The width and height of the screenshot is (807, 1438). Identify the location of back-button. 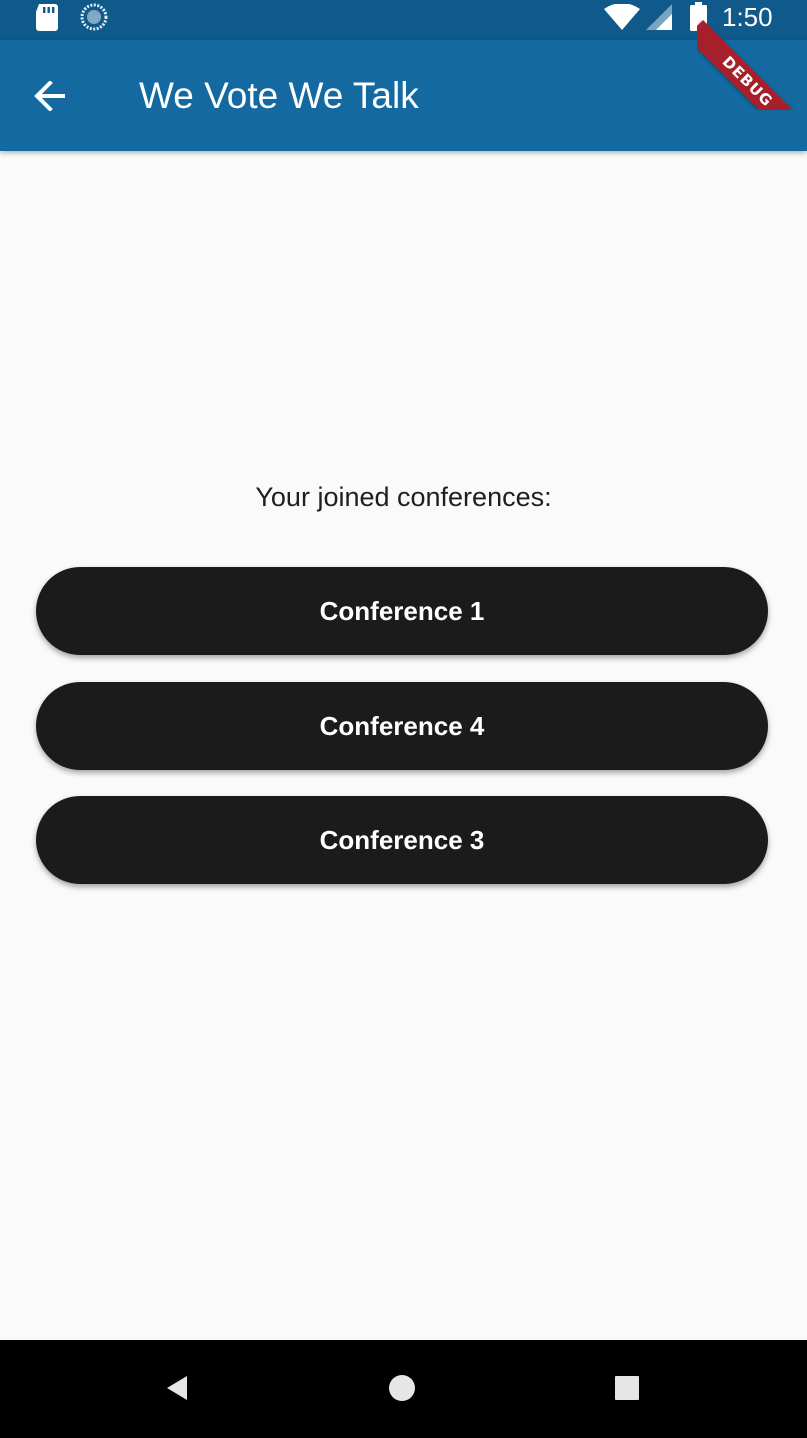
(50, 96).